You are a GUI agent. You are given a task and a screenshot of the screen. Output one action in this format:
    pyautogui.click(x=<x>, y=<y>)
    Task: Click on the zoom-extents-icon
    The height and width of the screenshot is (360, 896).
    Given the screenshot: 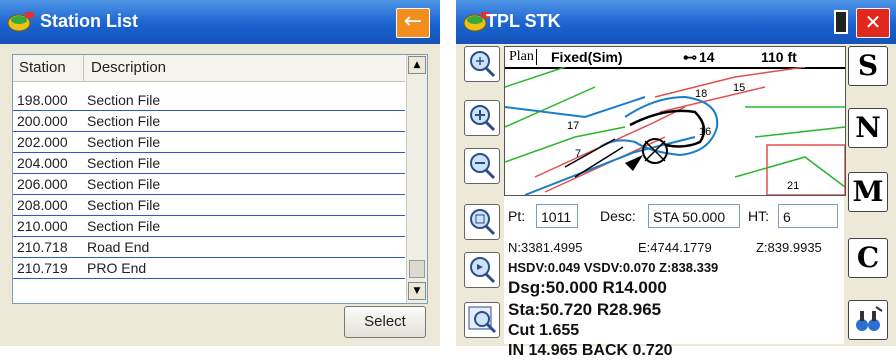 What is the action you would take?
    pyautogui.click(x=483, y=64)
    